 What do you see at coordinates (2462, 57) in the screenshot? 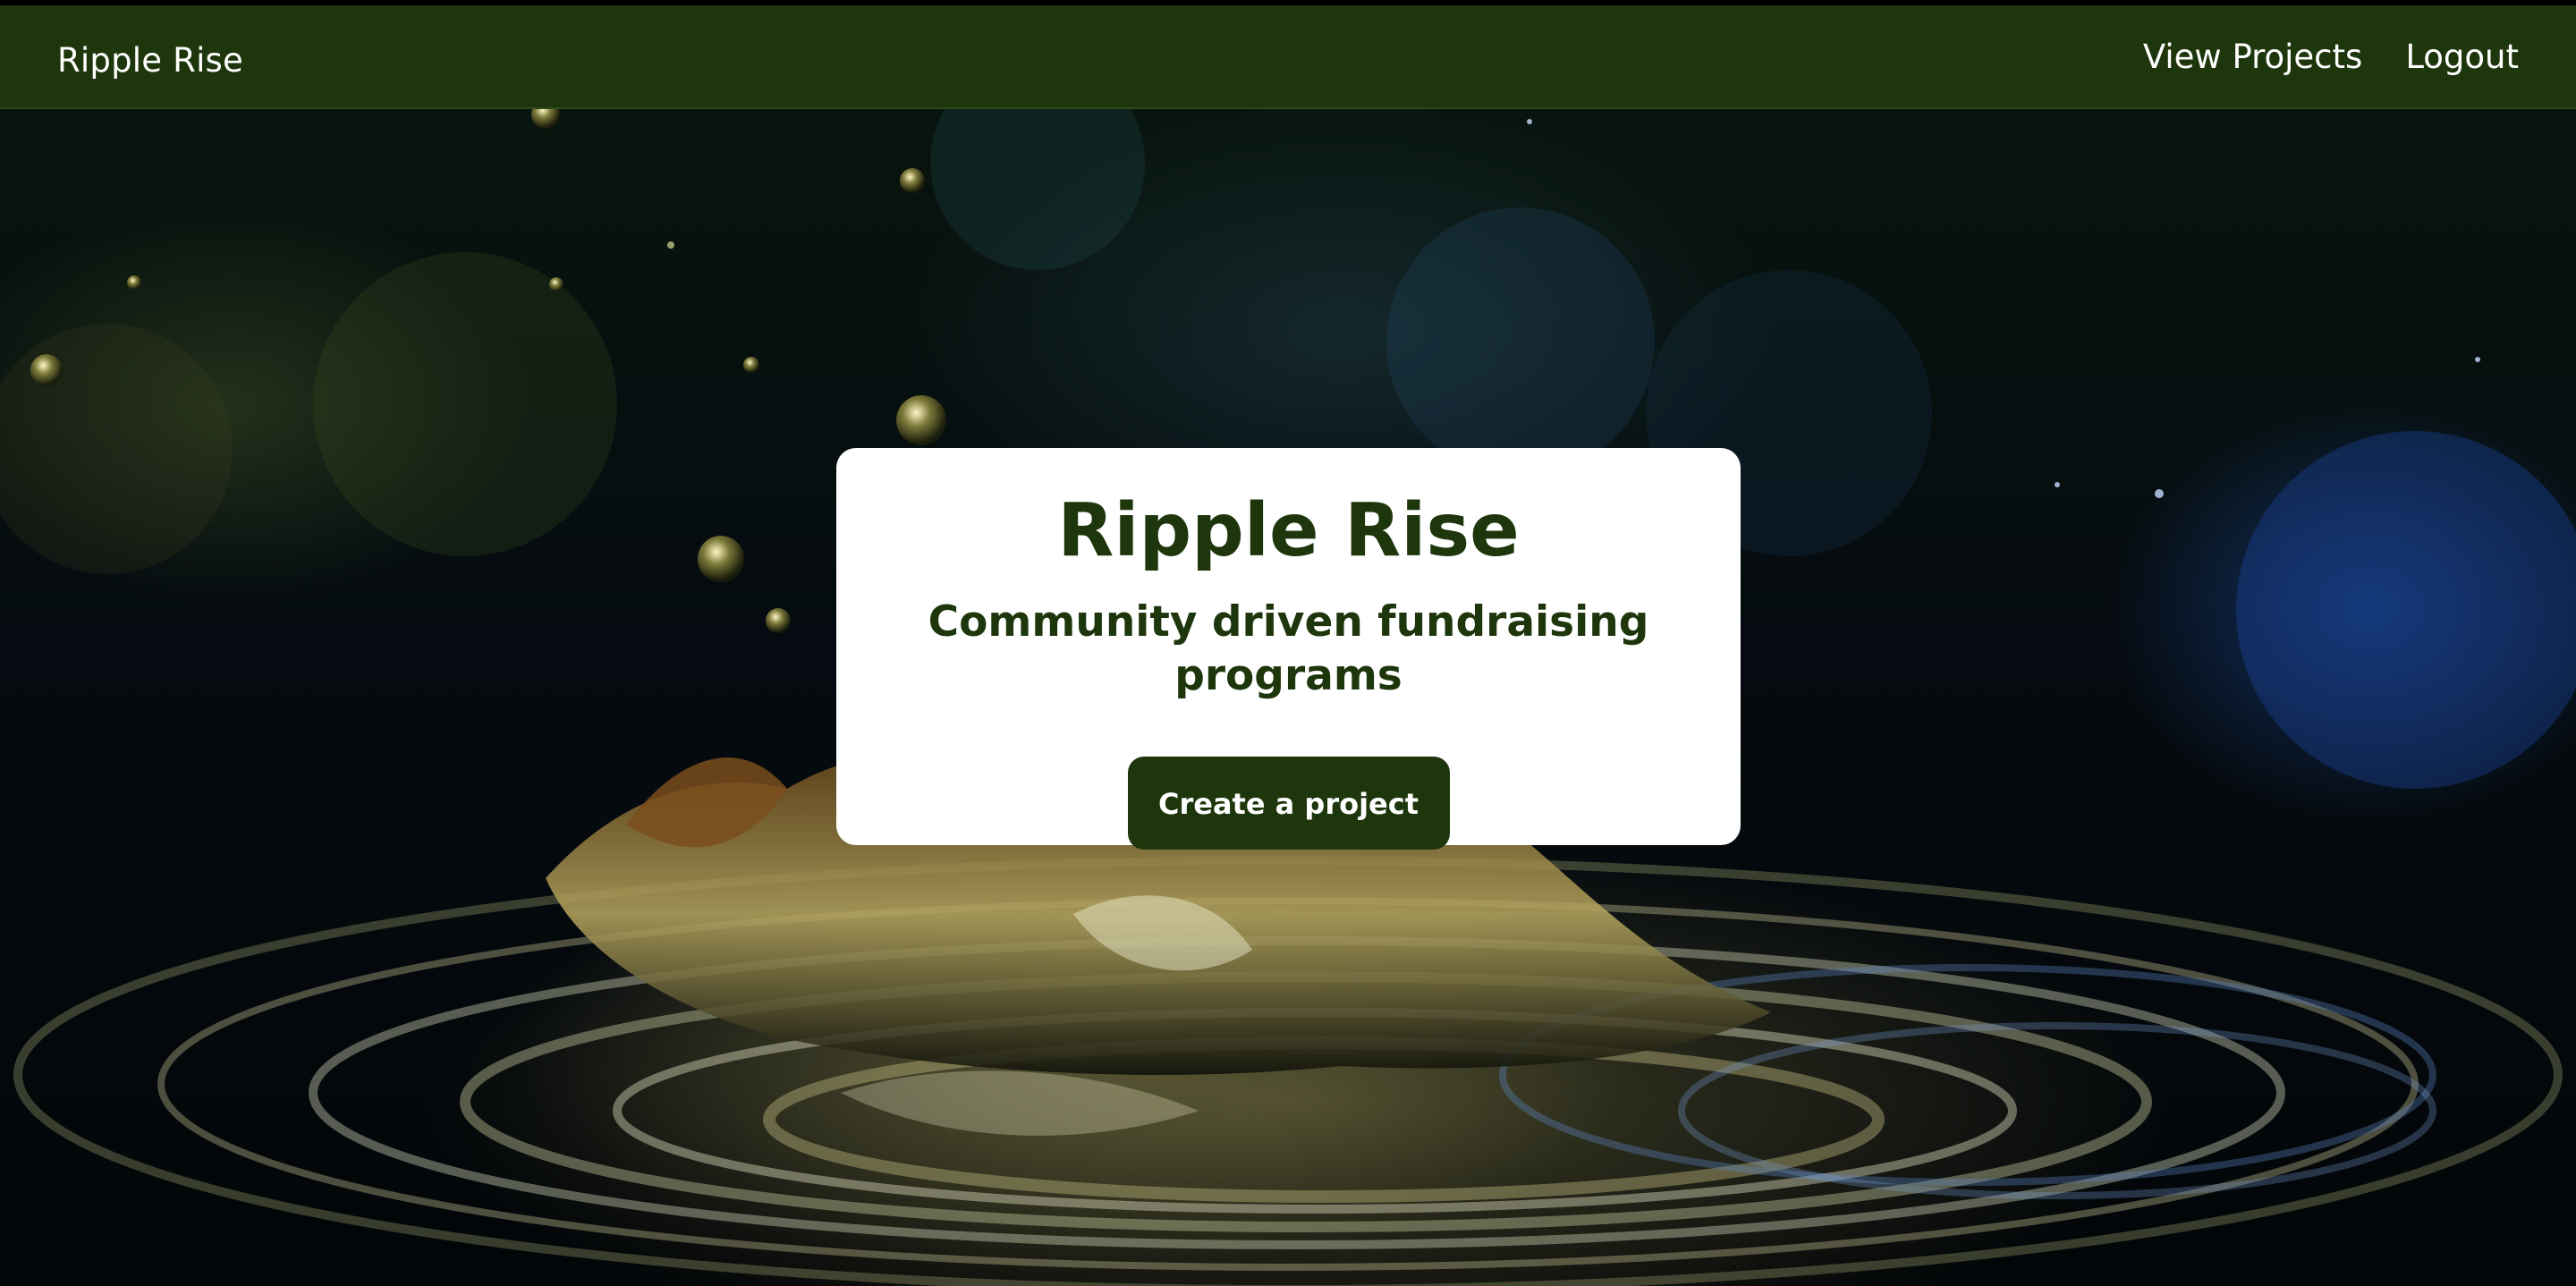
I see `logout-link: Logout` at bounding box center [2462, 57].